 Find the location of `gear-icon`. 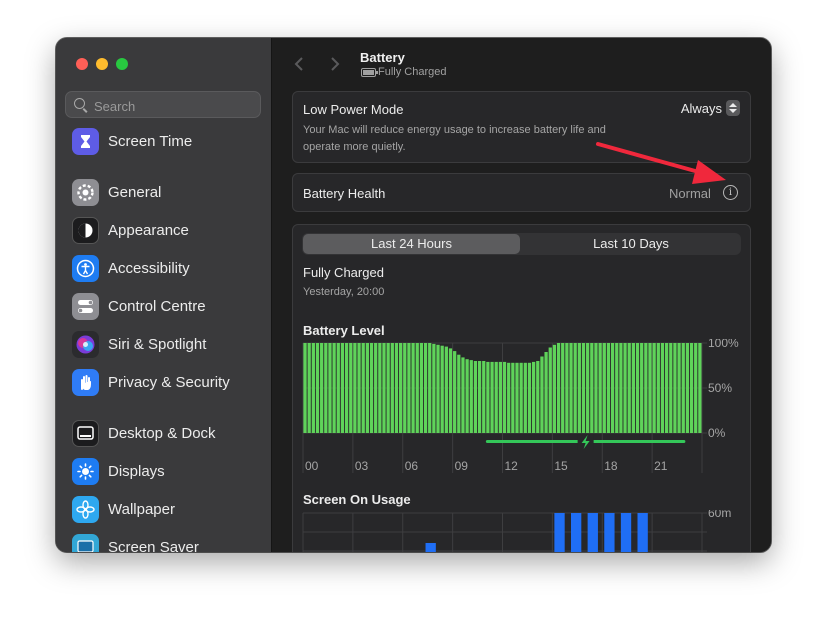

gear-icon is located at coordinates (85, 192).